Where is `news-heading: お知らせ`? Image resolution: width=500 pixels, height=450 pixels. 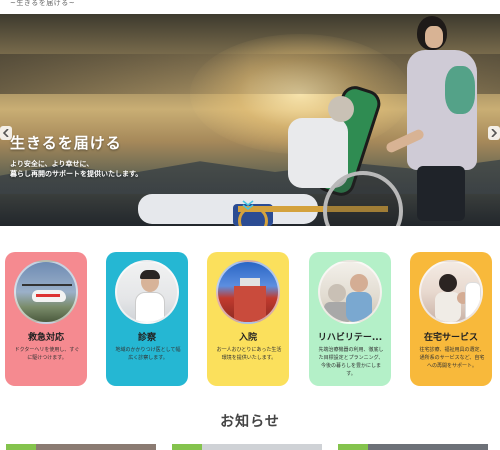 news-heading: お知らせ is located at coordinates (250, 422).